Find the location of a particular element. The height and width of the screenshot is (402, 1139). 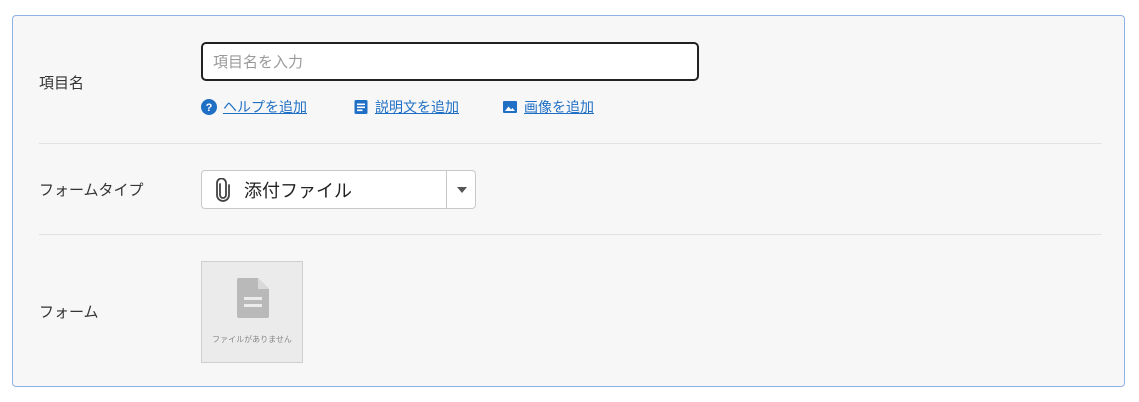

add-image-link: 画像を追加 is located at coordinates (548, 107).